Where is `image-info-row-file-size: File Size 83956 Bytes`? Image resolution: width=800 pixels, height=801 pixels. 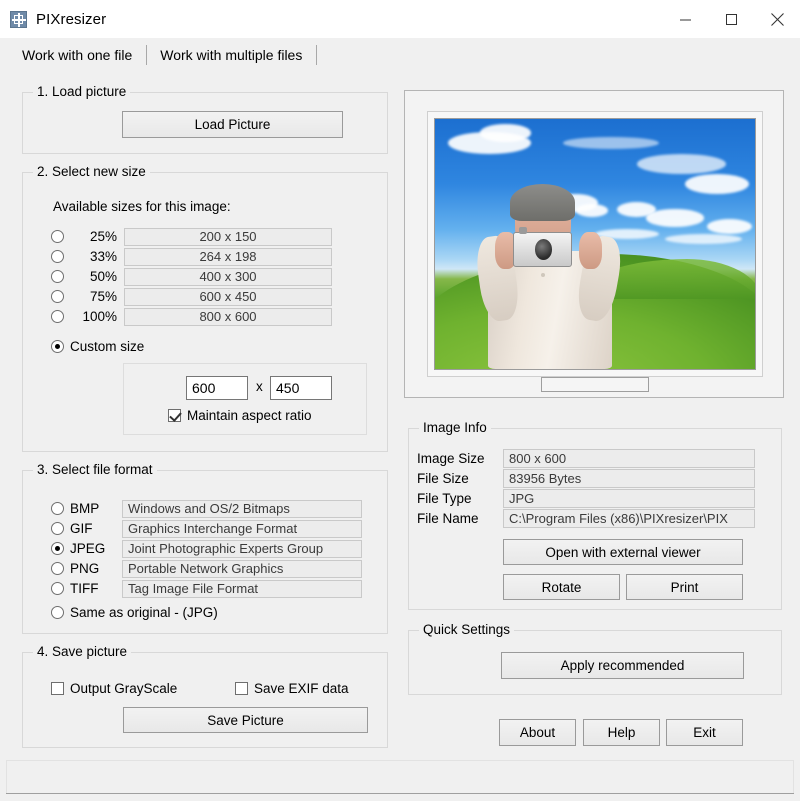 image-info-row-file-size: File Size 83956 Bytes is located at coordinates (595, 478).